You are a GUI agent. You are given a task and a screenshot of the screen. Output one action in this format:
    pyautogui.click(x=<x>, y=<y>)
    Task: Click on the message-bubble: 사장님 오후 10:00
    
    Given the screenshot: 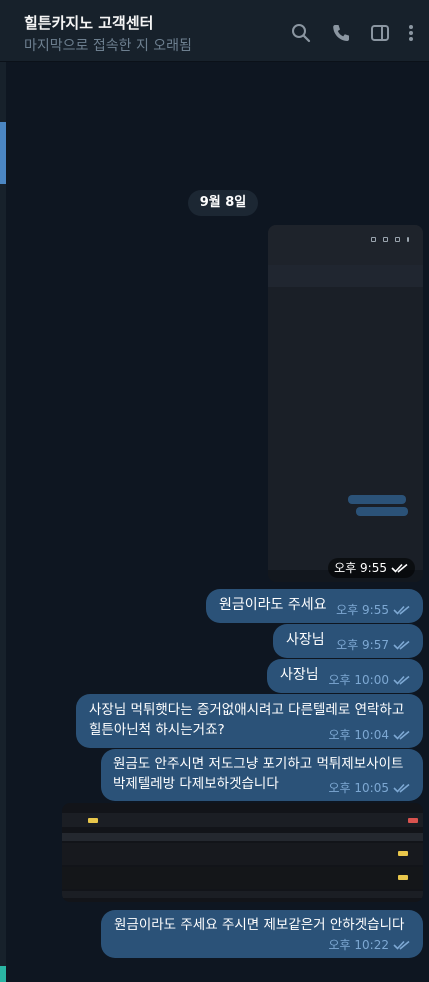 What is the action you would take?
    pyautogui.click(x=345, y=676)
    